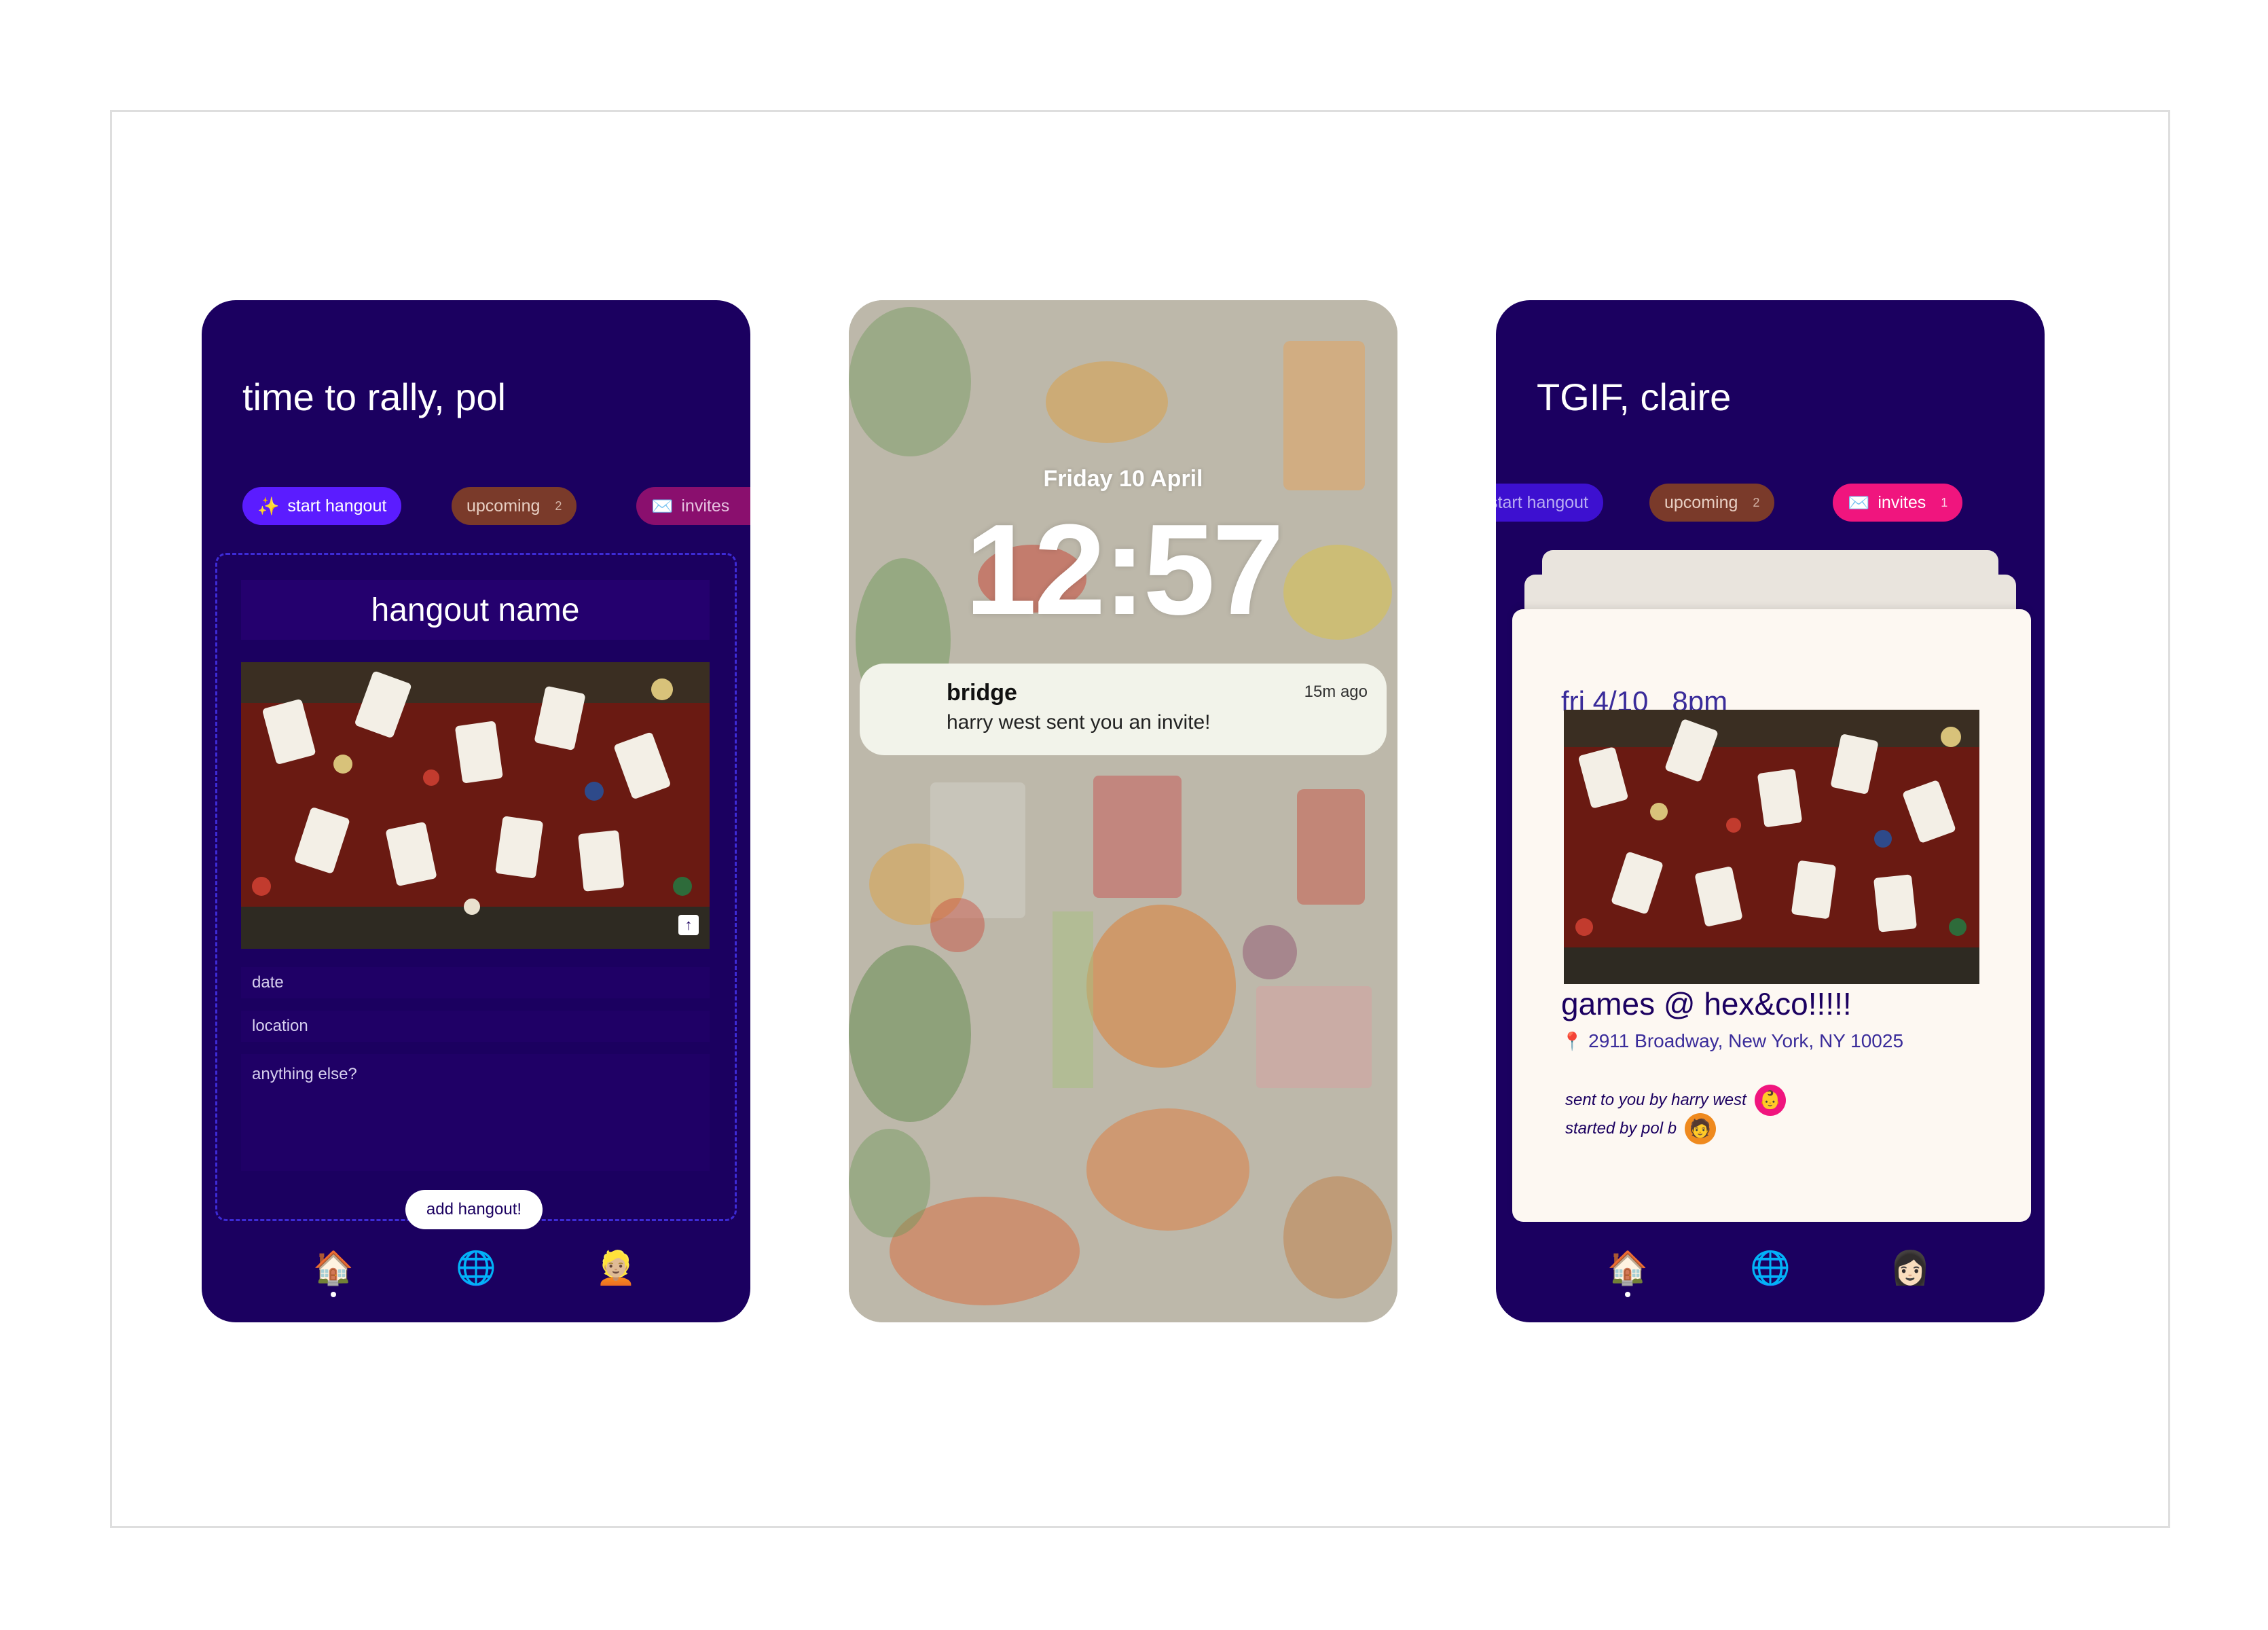 Image resolution: width=2268 pixels, height=1630 pixels. Describe the element at coordinates (1621, 1128) in the screenshot. I see `started-by-text: started by pol b` at that location.